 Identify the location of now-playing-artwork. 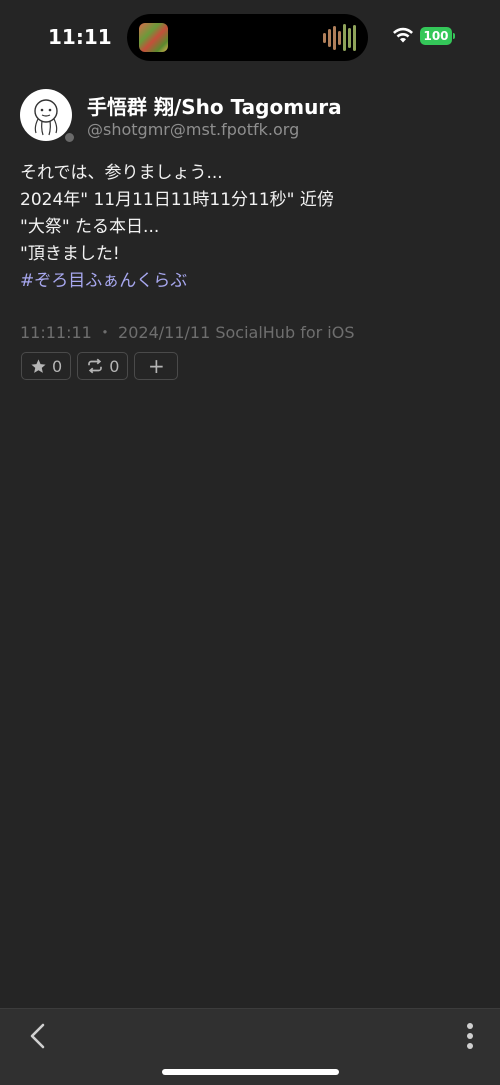
(153, 37).